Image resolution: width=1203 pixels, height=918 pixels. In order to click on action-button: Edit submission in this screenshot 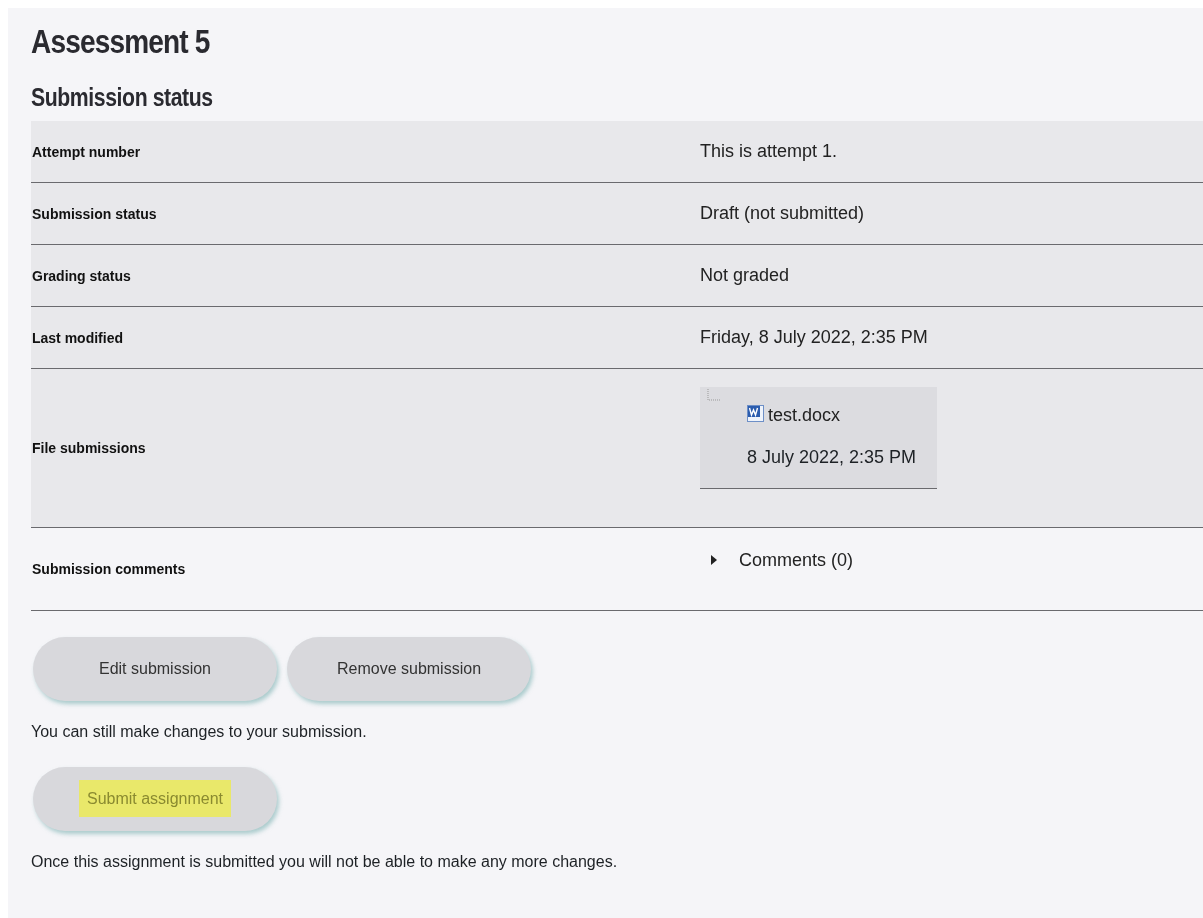, I will do `click(155, 669)`.